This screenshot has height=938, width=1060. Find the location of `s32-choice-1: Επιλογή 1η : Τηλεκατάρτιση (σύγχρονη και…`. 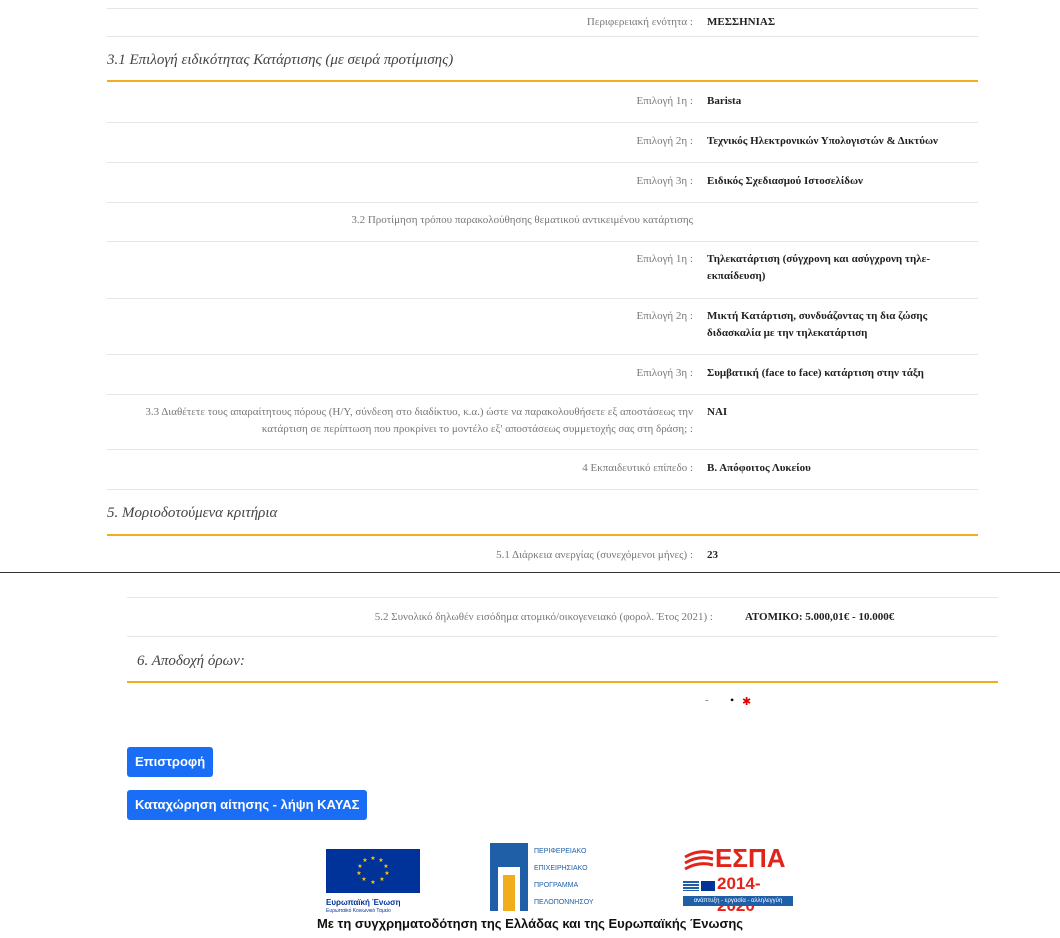

s32-choice-1: Επιλογή 1η : Τηλεκατάρτιση (σύγχρονη και… is located at coordinates (542, 270).